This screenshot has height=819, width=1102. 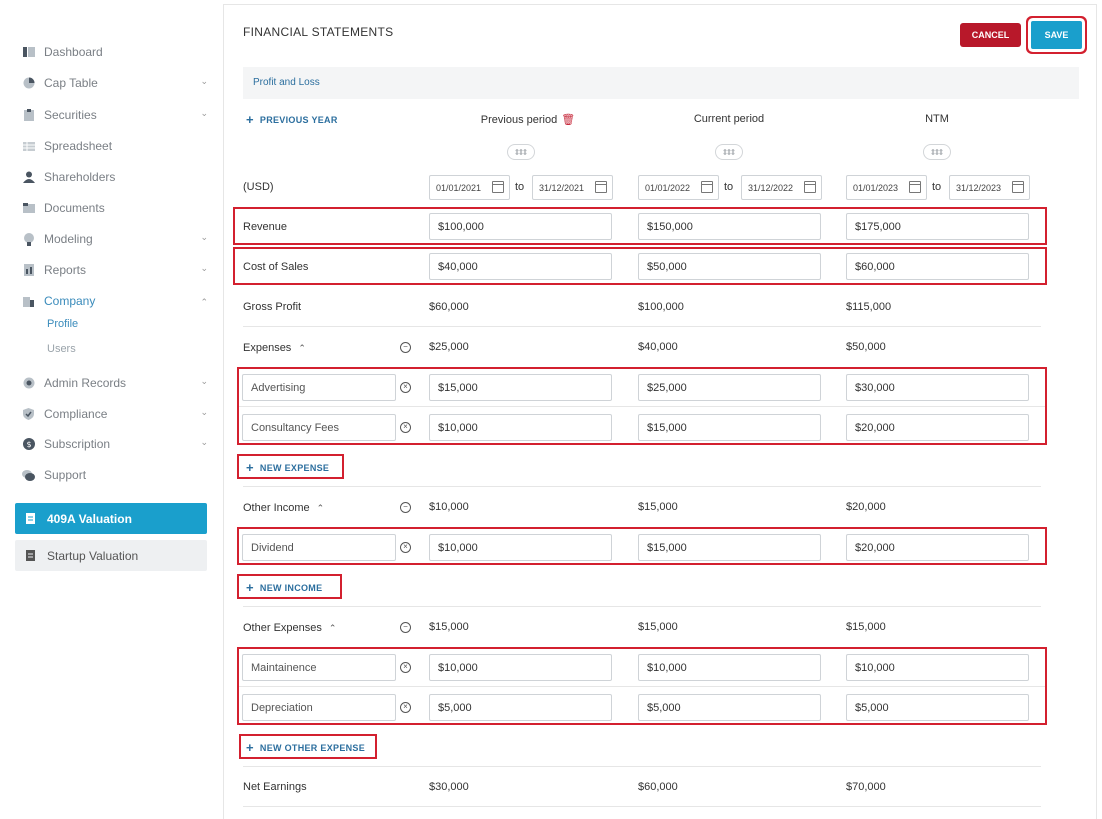 What do you see at coordinates (272, 307) in the screenshot?
I see `gross-profit-label: Gross Profit` at bounding box center [272, 307].